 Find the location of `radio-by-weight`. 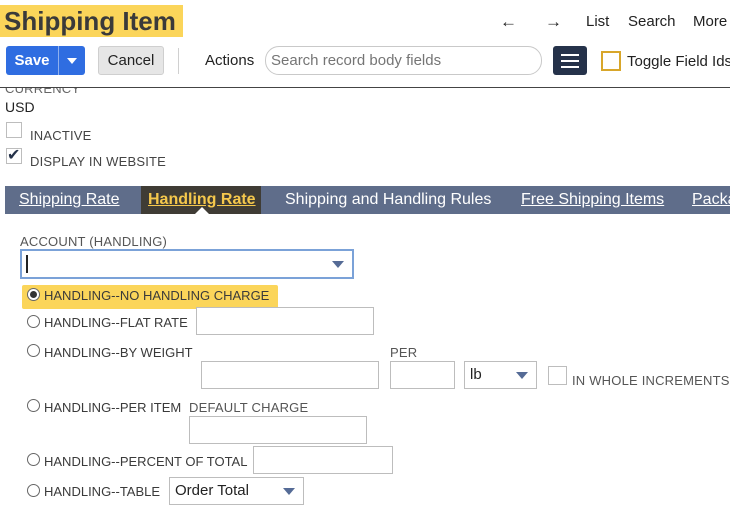

radio-by-weight is located at coordinates (33, 350).